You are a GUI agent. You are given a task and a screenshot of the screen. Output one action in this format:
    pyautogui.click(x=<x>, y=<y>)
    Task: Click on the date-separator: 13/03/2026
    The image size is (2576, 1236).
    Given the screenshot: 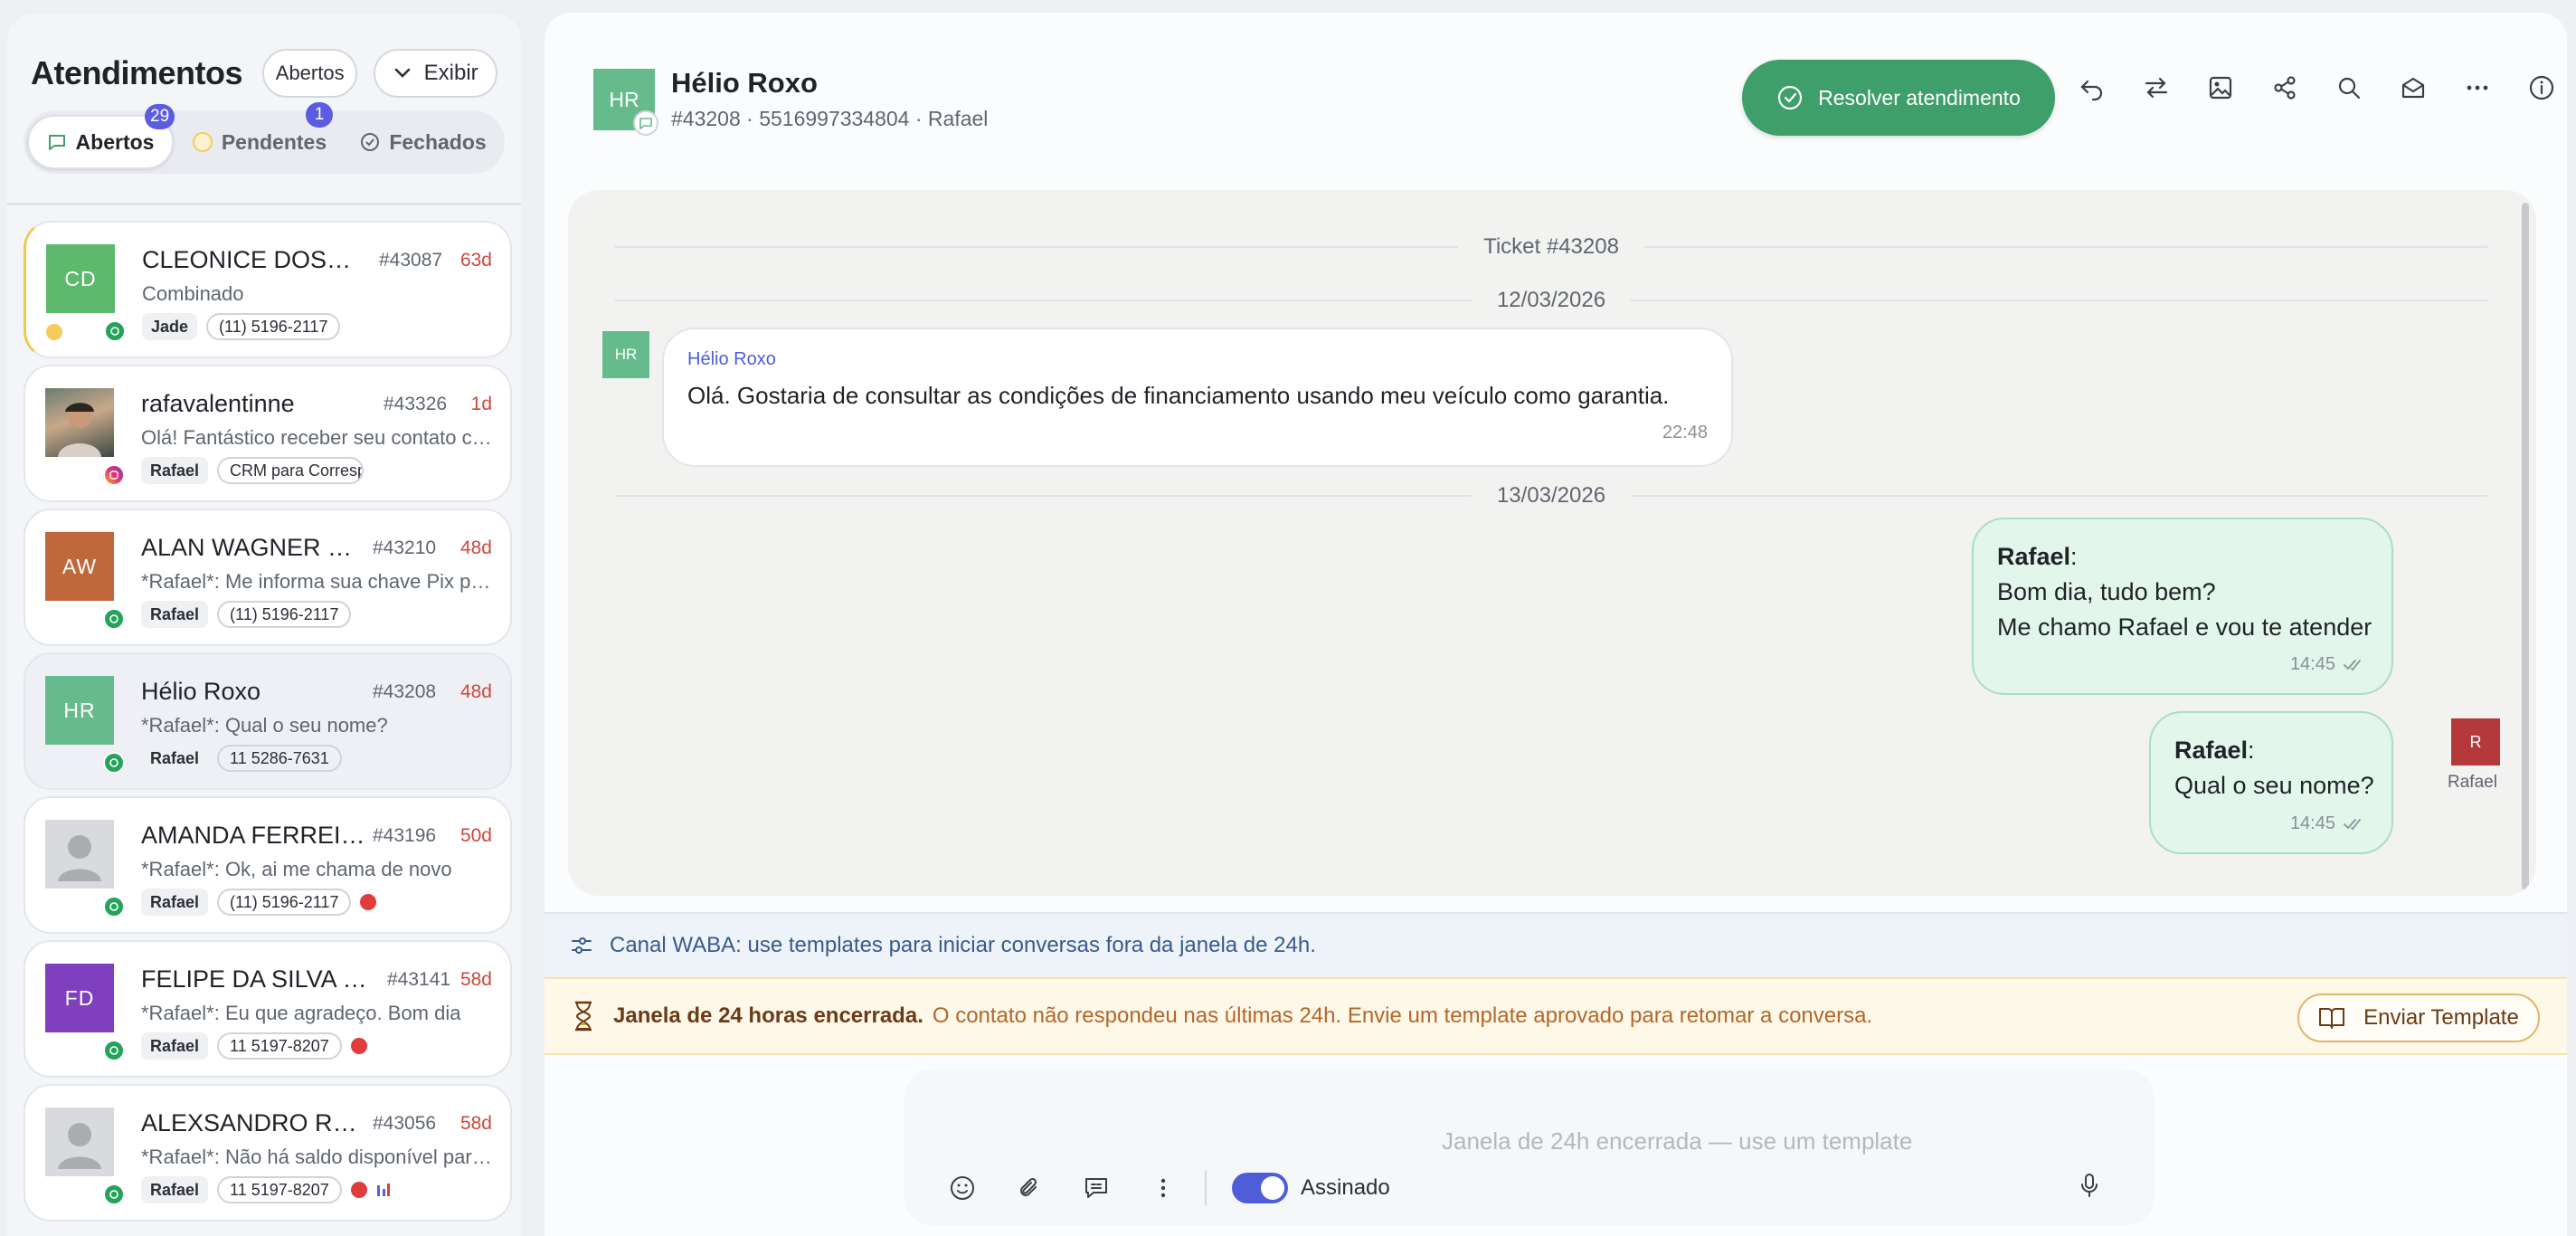 What is the action you would take?
    pyautogui.click(x=1551, y=495)
    